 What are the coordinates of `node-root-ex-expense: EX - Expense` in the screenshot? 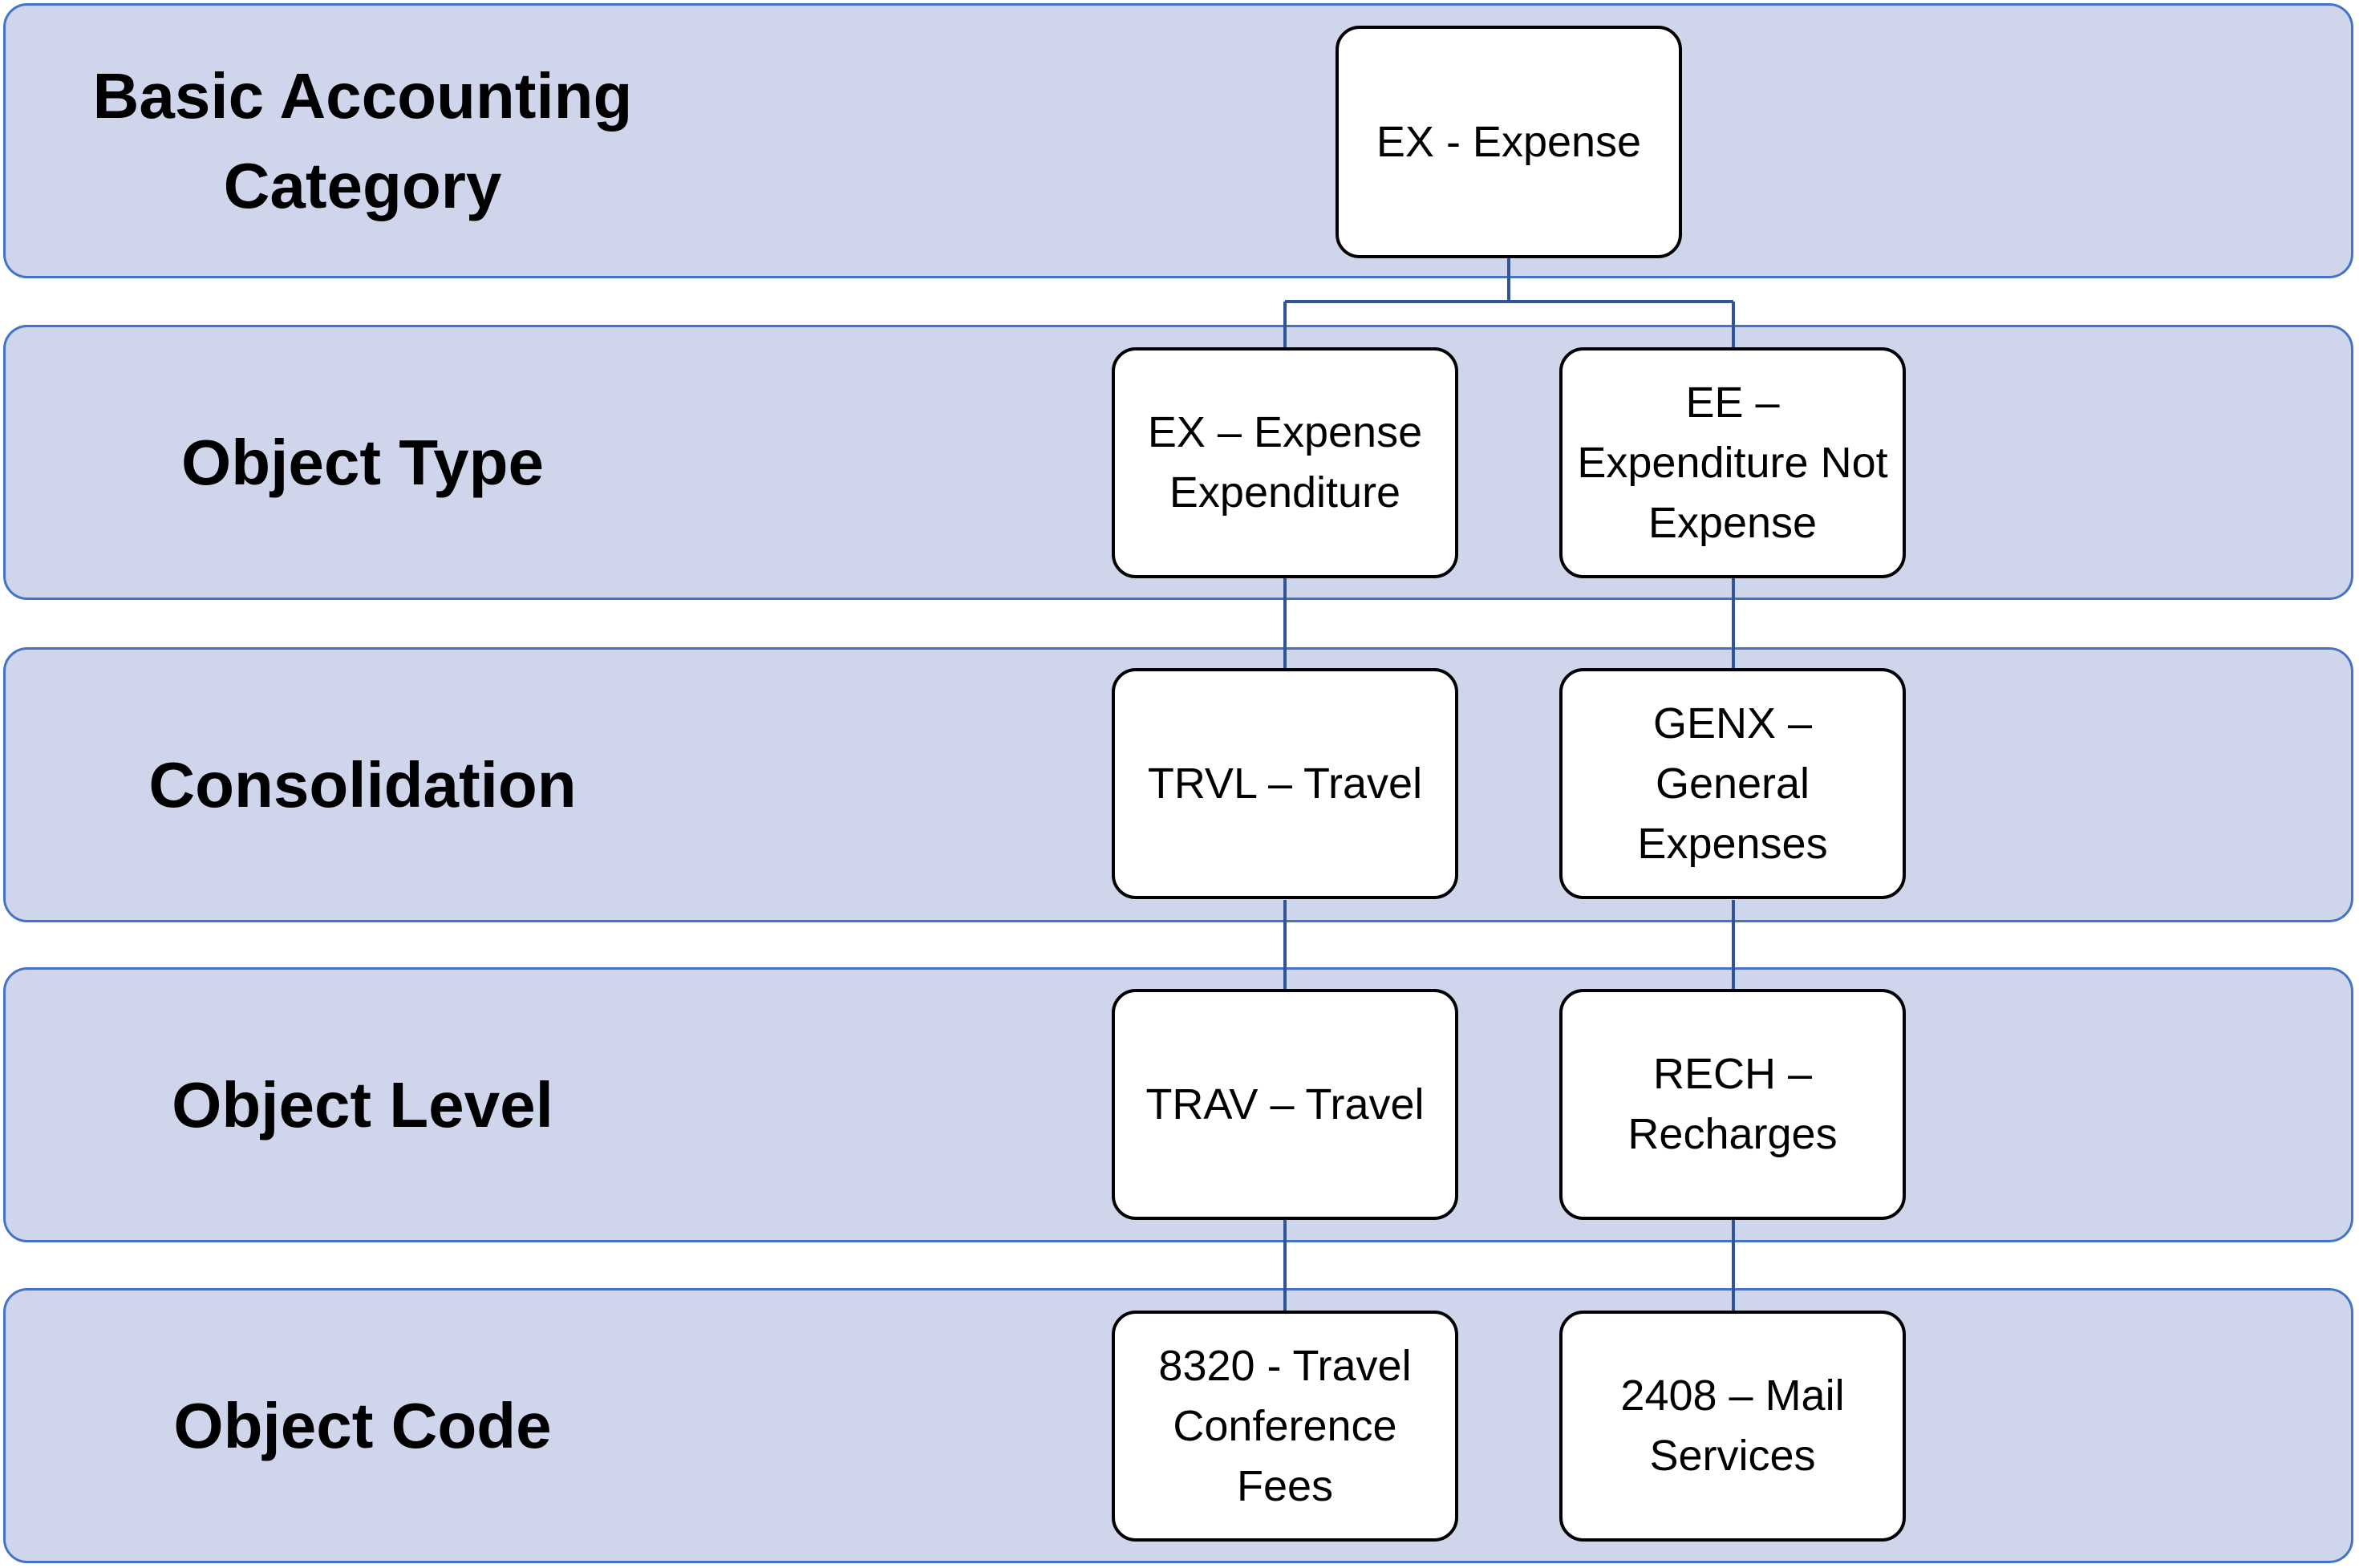 It's located at (1509, 142).